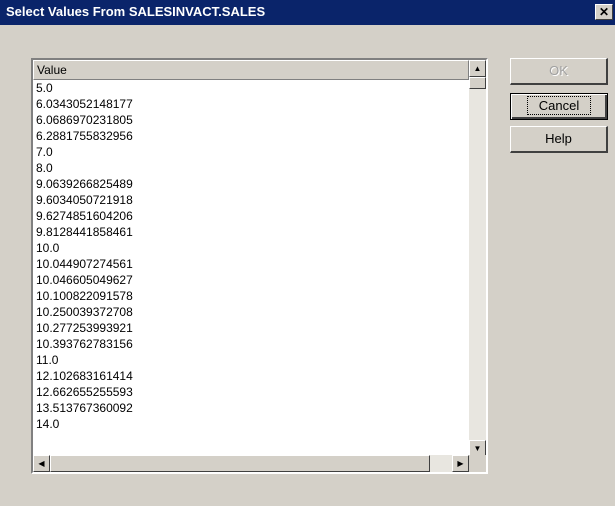 This screenshot has height=506, width=615. I want to click on vertical-scroll-thumb, so click(477, 83).